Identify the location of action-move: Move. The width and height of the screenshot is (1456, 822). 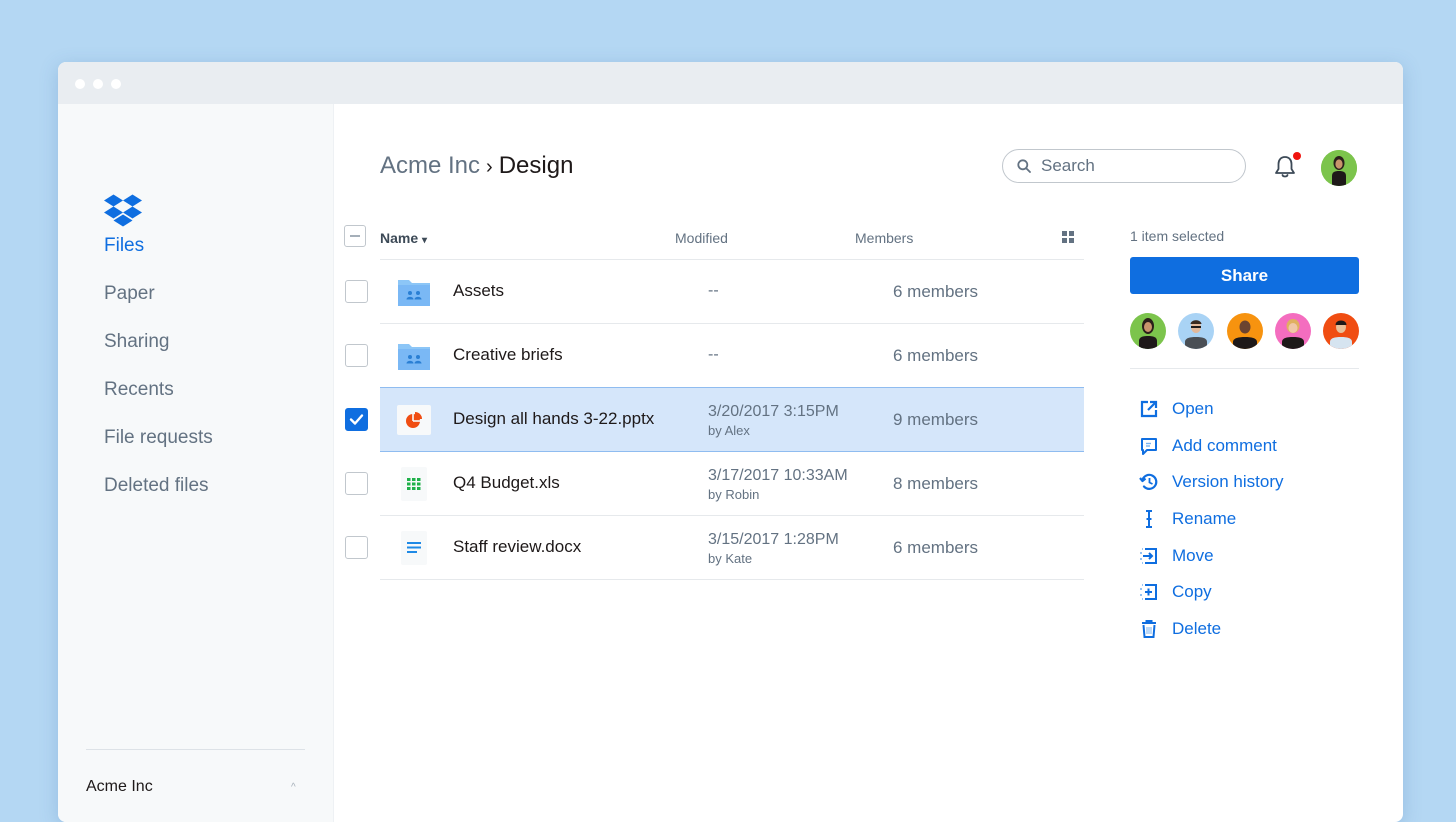
(1244, 555).